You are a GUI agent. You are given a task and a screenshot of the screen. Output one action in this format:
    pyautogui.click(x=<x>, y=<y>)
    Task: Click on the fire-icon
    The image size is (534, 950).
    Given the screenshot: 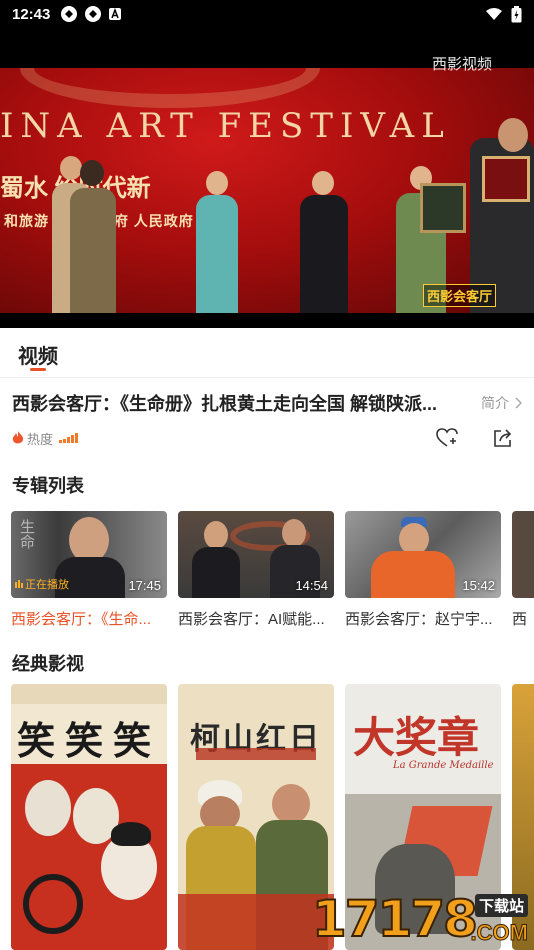 What is the action you would take?
    pyautogui.click(x=18, y=437)
    